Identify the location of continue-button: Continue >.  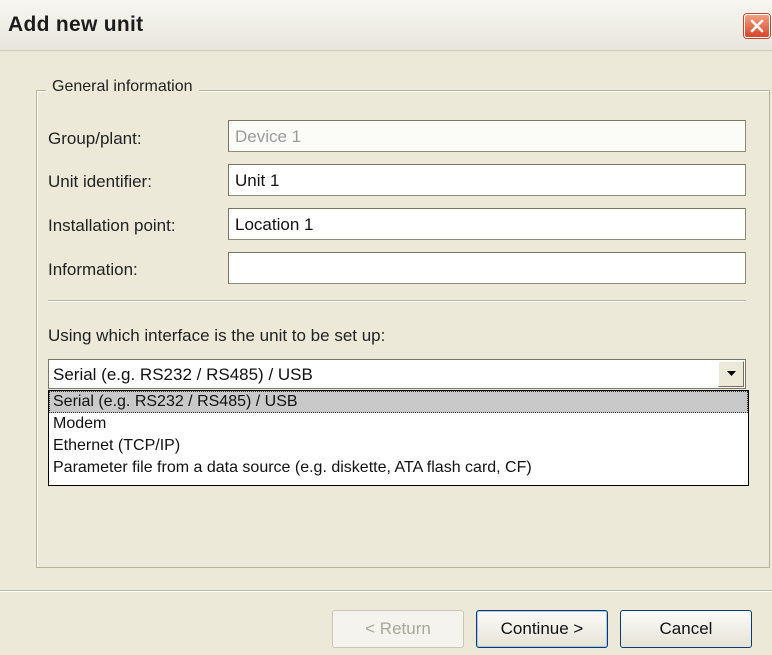
(542, 629).